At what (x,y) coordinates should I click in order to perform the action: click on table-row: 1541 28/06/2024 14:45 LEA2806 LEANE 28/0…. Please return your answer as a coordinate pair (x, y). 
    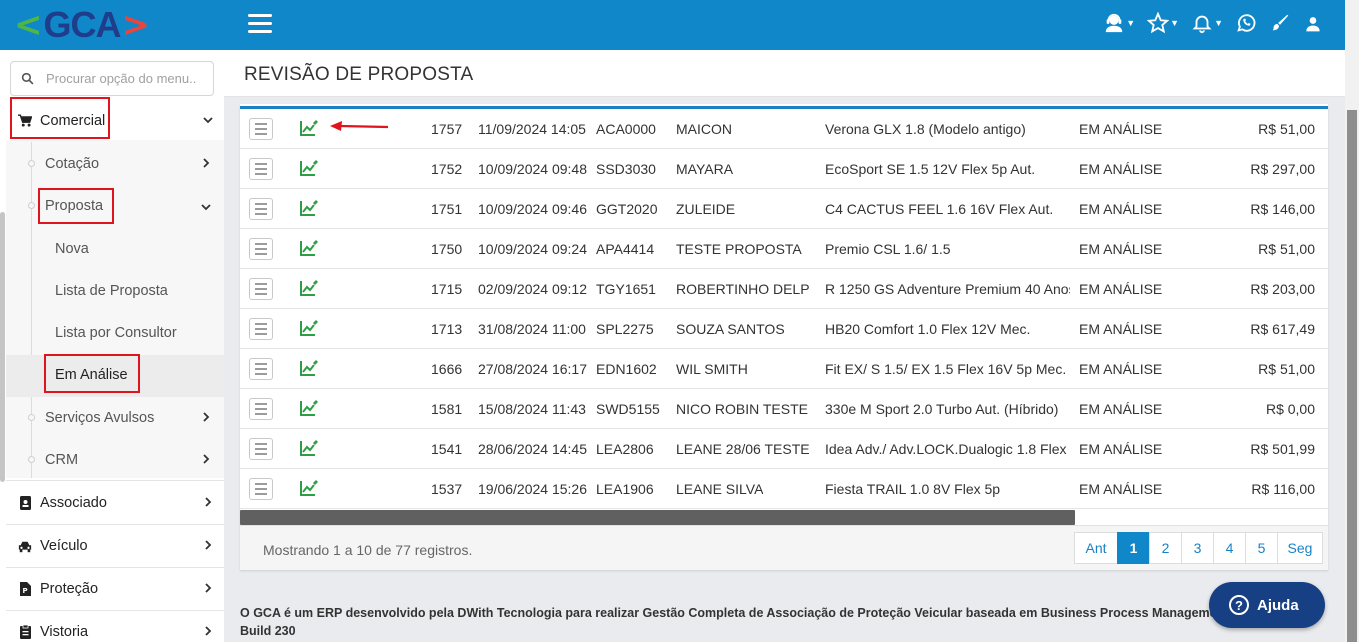
    Looking at the image, I should click on (784, 449).